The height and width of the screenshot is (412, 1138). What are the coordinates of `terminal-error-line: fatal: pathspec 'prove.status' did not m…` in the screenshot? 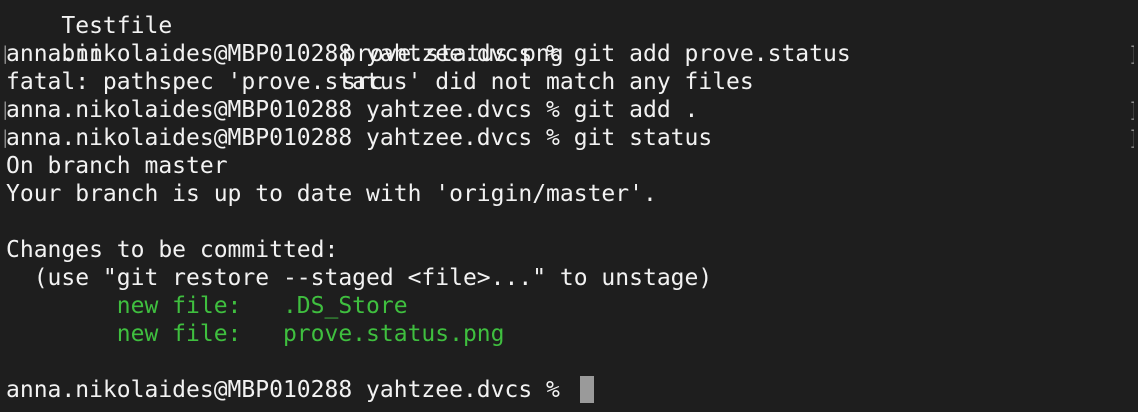 It's located at (380, 82).